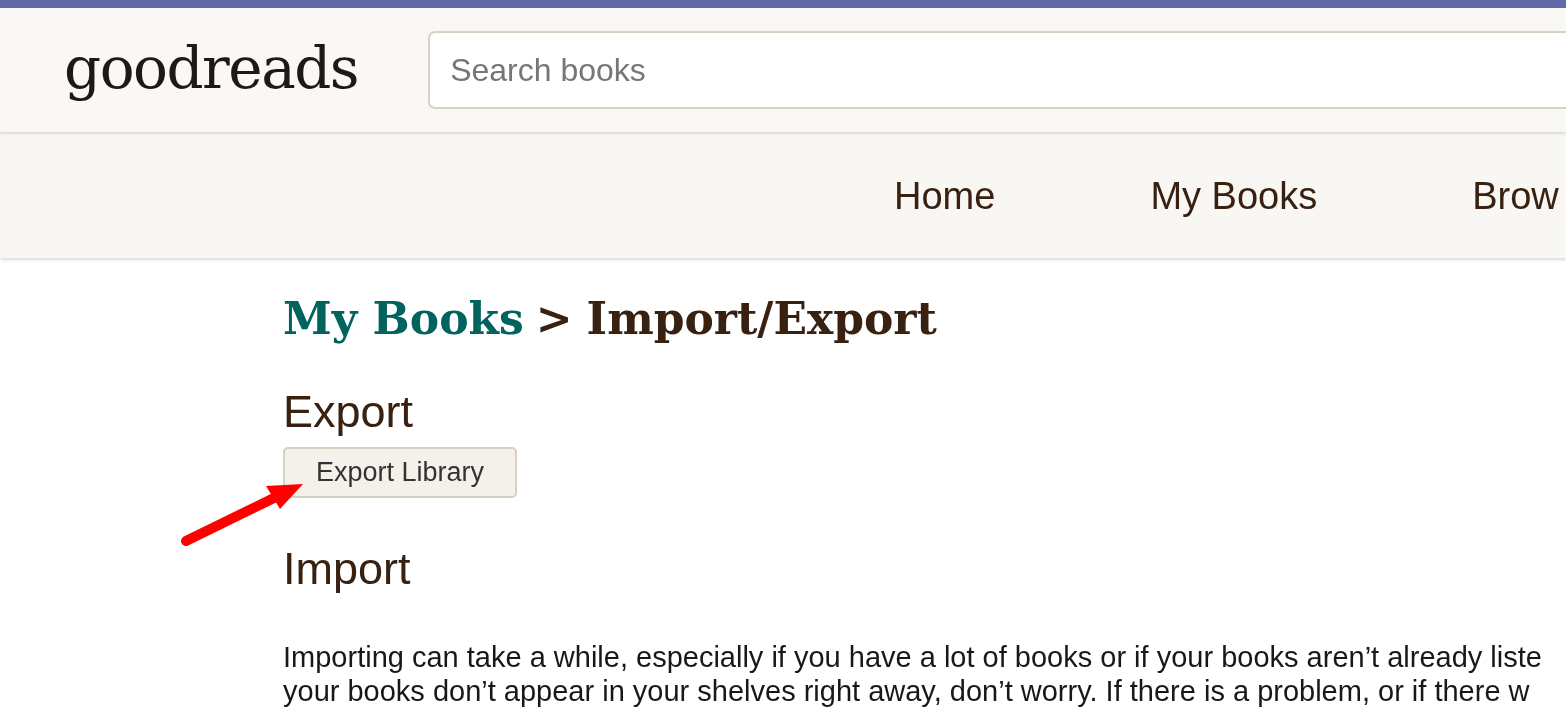 This screenshot has width=1566, height=710. I want to click on section-heading: Export, so click(348, 412).